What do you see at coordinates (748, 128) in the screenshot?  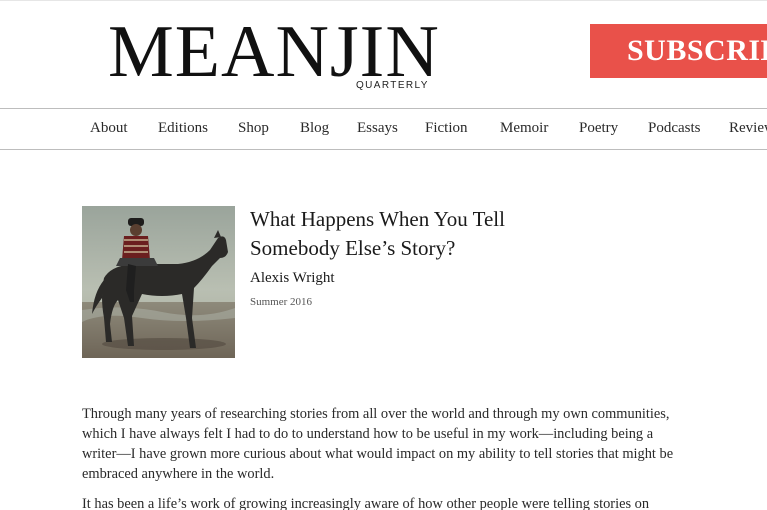 I see `nav-item-reviews: Reviews` at bounding box center [748, 128].